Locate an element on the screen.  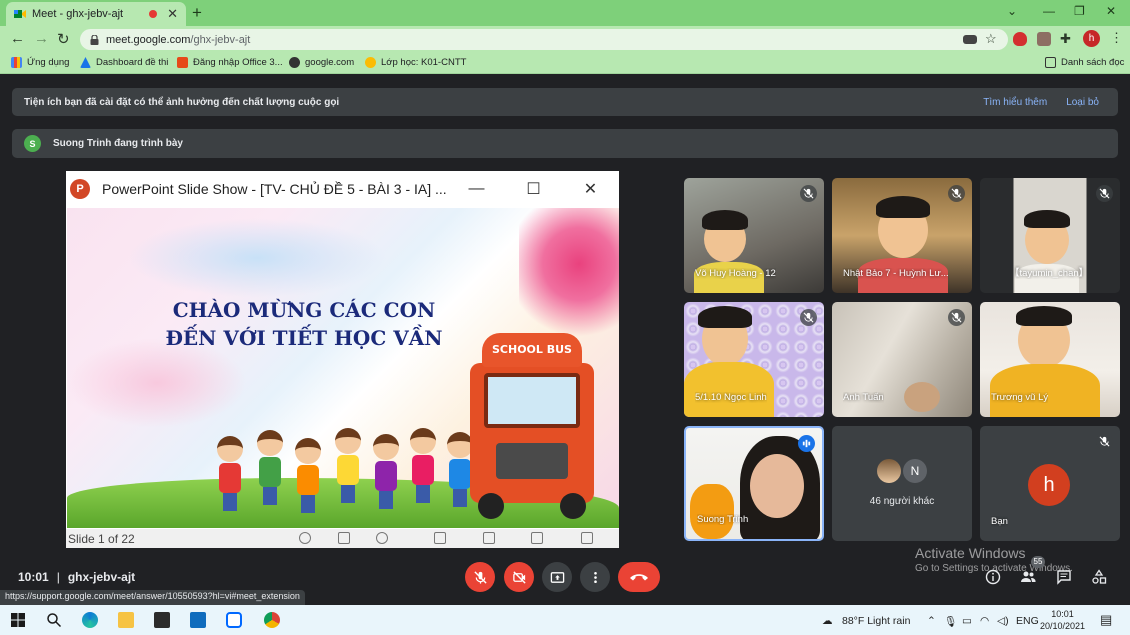
present-screen-icon is located at coordinates (557, 577).